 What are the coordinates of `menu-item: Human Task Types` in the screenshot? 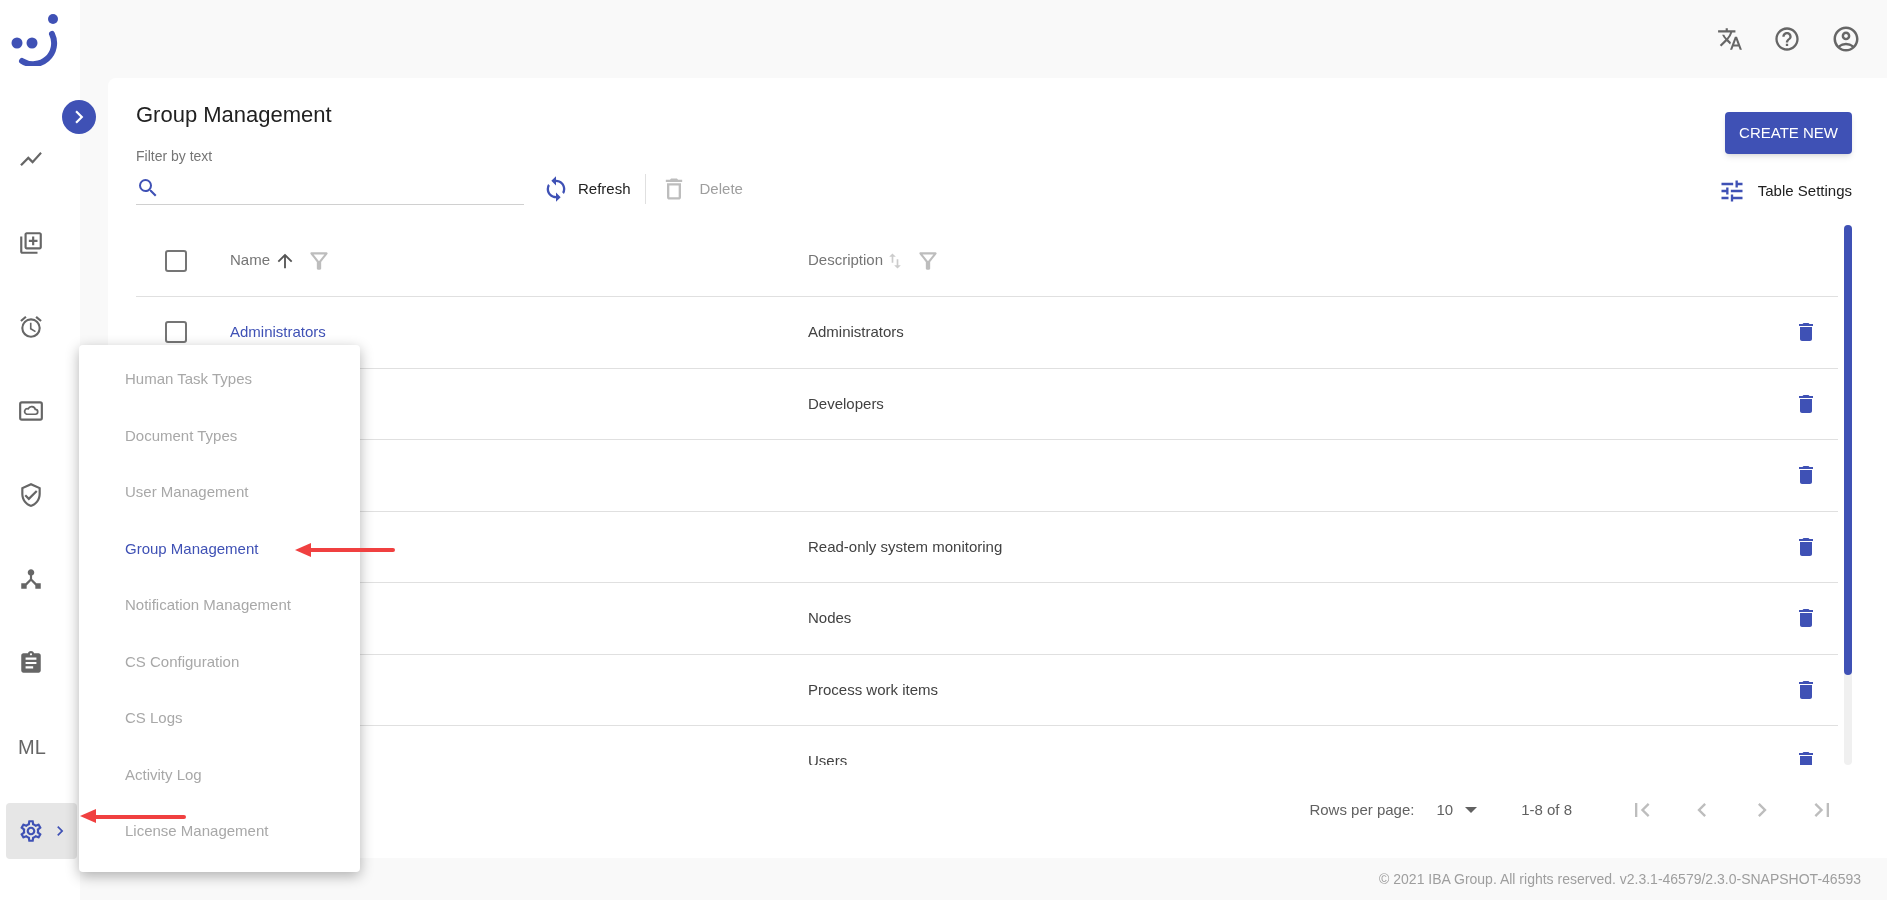 It's located at (219, 379).